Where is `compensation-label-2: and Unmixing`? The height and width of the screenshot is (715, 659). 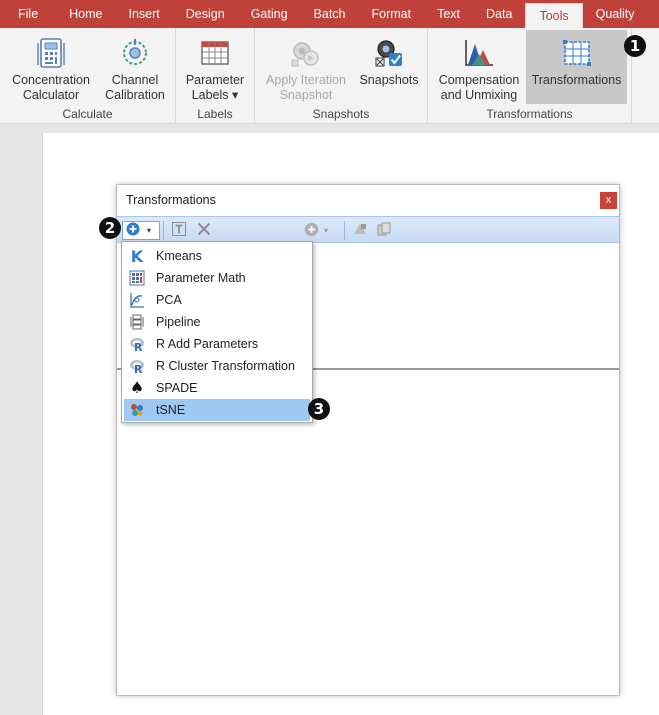 compensation-label-2: and Unmixing is located at coordinates (479, 95).